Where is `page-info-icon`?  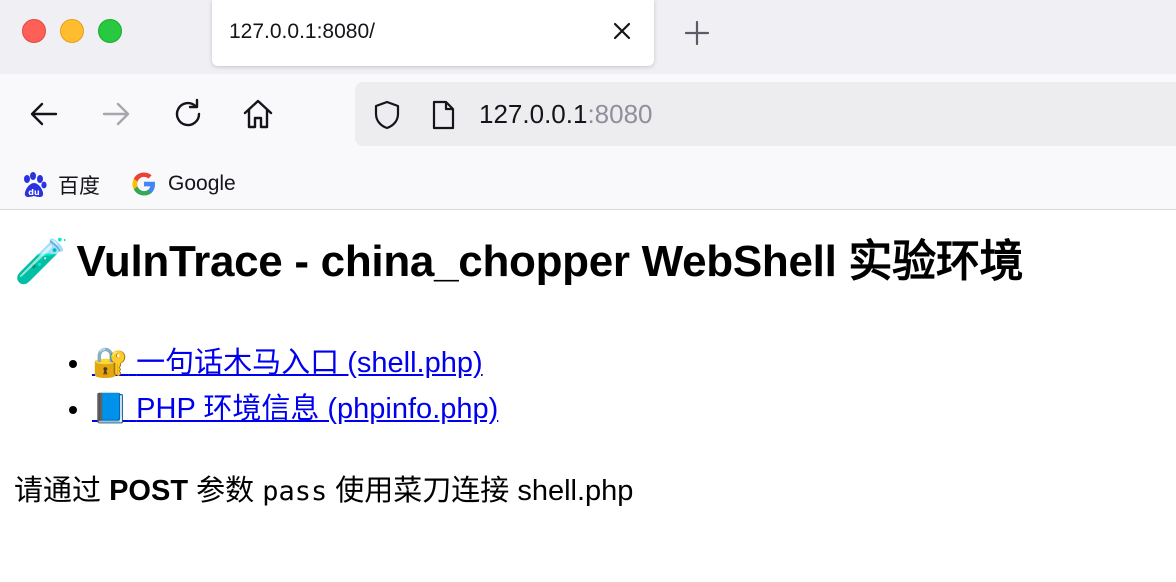 page-info-icon is located at coordinates (443, 115).